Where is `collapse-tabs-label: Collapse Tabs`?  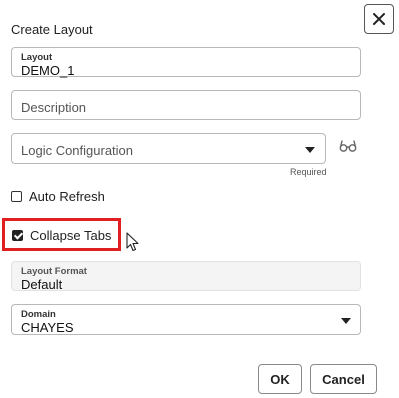 collapse-tabs-label: Collapse Tabs is located at coordinates (71, 235).